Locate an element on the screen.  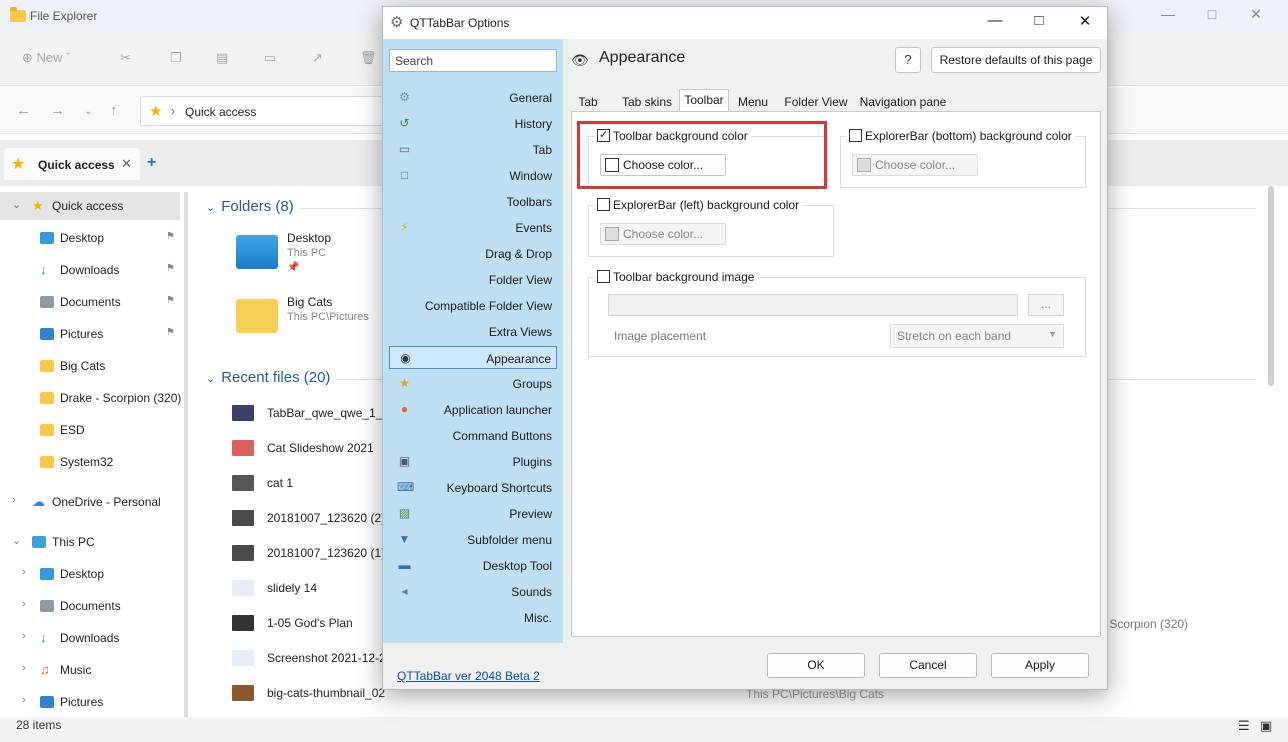
category-drag-drop: Drag & Drop is located at coordinates (473, 253).